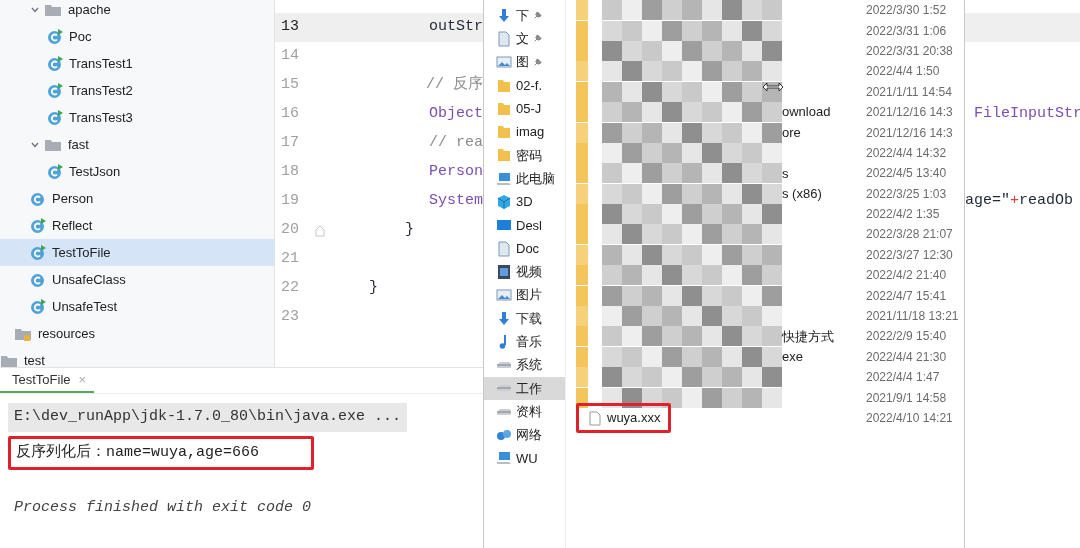 This screenshot has width=1080, height=548. Describe the element at coordinates (290, 172) in the screenshot. I see `line-number: 18` at that location.